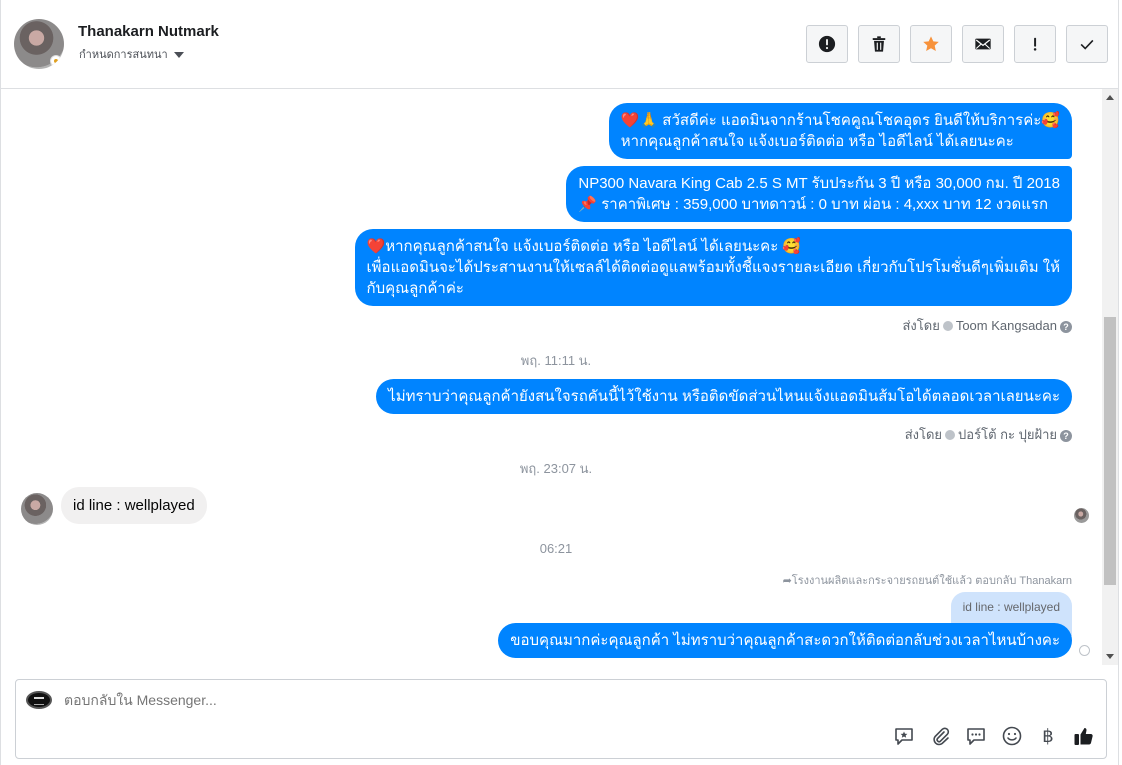 This screenshot has width=1122, height=765. I want to click on check-icon, so click(1087, 44).